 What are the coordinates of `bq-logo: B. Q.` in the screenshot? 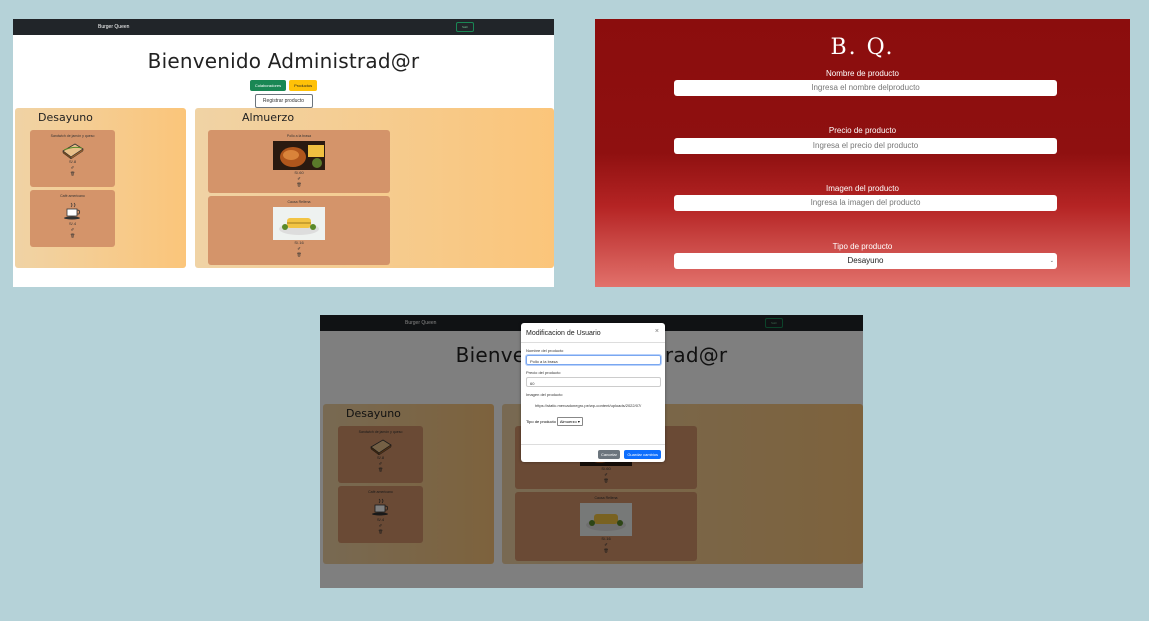 It's located at (862, 47).